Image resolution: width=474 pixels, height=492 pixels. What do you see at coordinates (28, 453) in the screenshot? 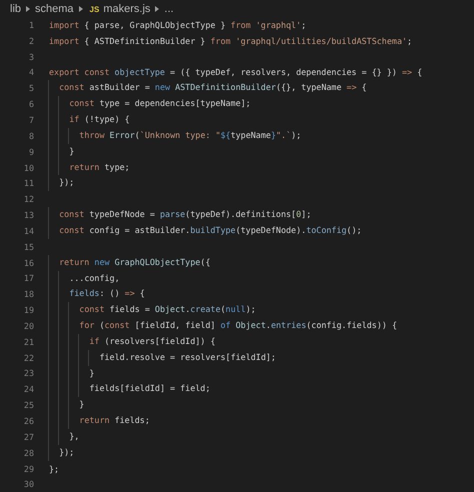
I see `line-number: 28` at bounding box center [28, 453].